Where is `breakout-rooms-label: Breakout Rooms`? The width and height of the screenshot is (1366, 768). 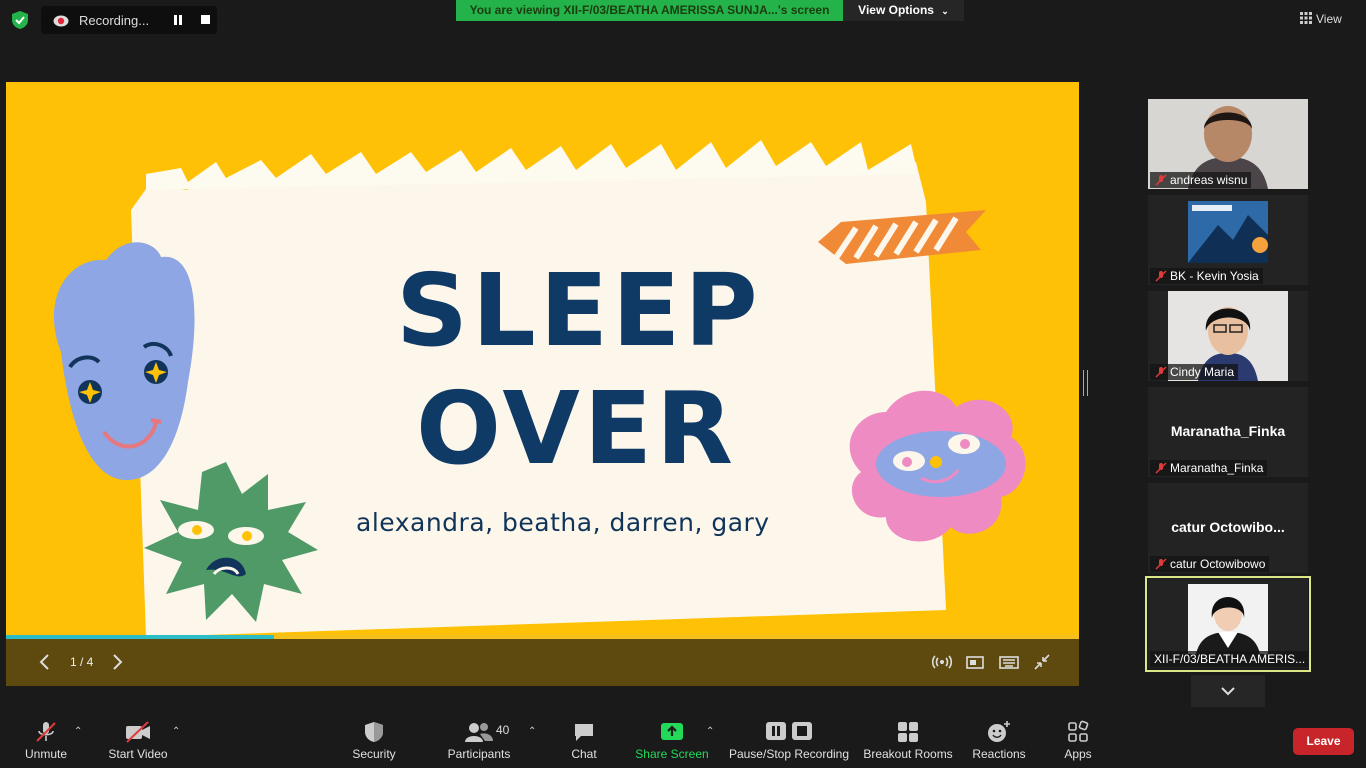 breakout-rooms-label: Breakout Rooms is located at coordinates (908, 754).